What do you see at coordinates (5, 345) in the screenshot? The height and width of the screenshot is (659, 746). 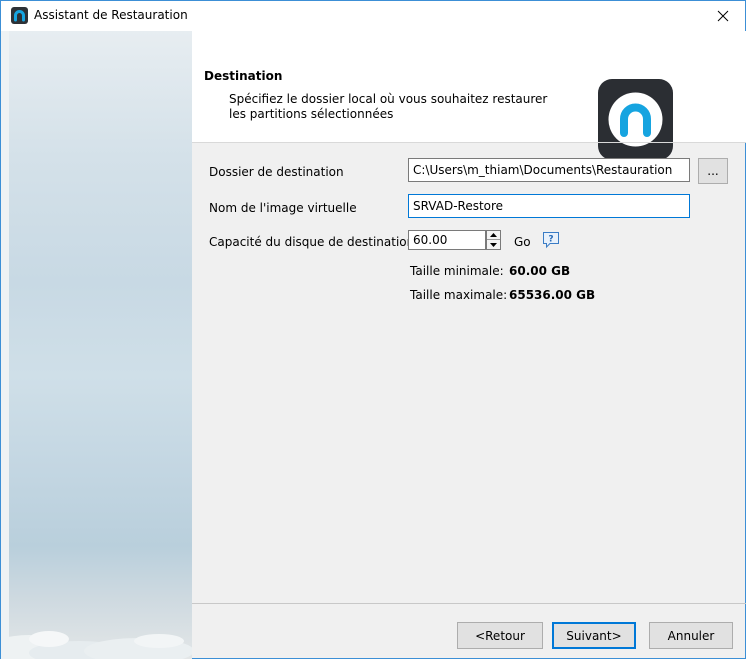 I see `sidebar-edge` at bounding box center [5, 345].